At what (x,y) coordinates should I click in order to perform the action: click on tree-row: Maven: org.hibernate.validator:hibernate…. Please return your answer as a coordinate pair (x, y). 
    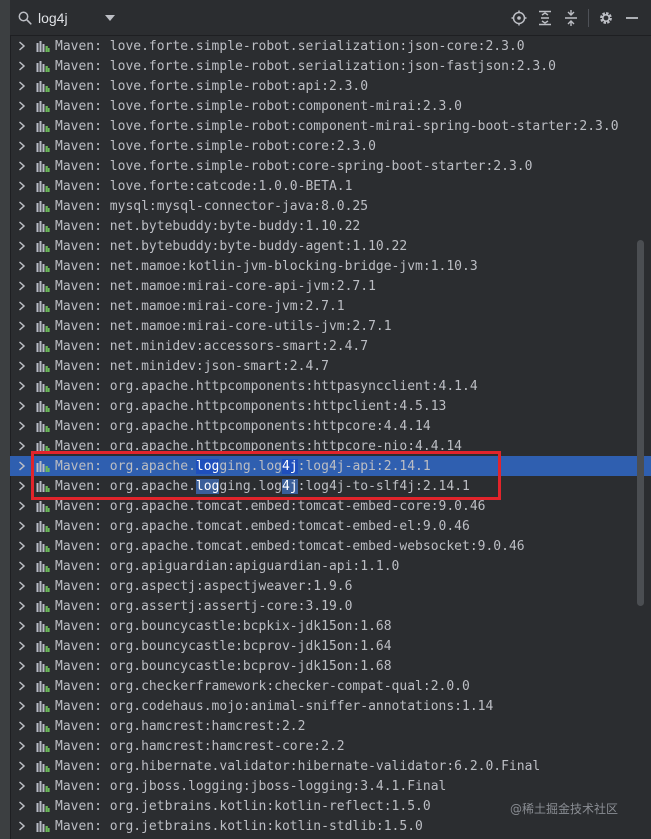
    Looking at the image, I should click on (330, 766).